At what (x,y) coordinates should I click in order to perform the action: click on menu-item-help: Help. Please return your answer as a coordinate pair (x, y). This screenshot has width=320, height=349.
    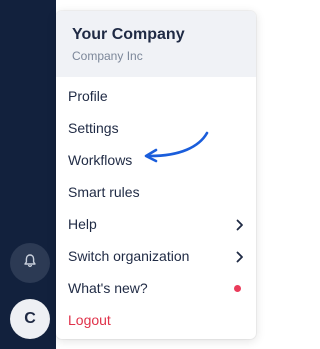
    Looking at the image, I should click on (156, 224).